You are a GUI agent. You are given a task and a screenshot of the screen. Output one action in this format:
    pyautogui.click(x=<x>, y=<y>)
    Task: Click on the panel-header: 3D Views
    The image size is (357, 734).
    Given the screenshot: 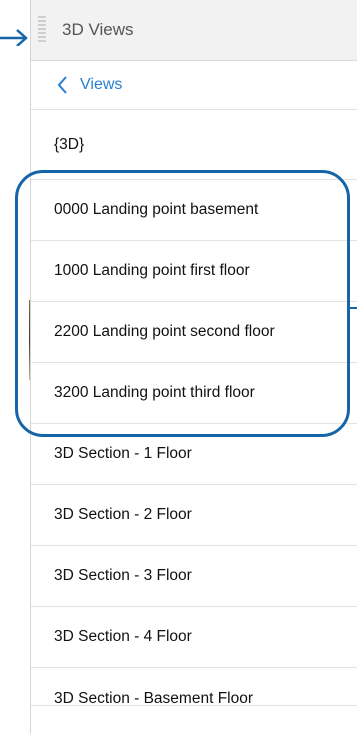 What is the action you would take?
    pyautogui.click(x=194, y=30)
    